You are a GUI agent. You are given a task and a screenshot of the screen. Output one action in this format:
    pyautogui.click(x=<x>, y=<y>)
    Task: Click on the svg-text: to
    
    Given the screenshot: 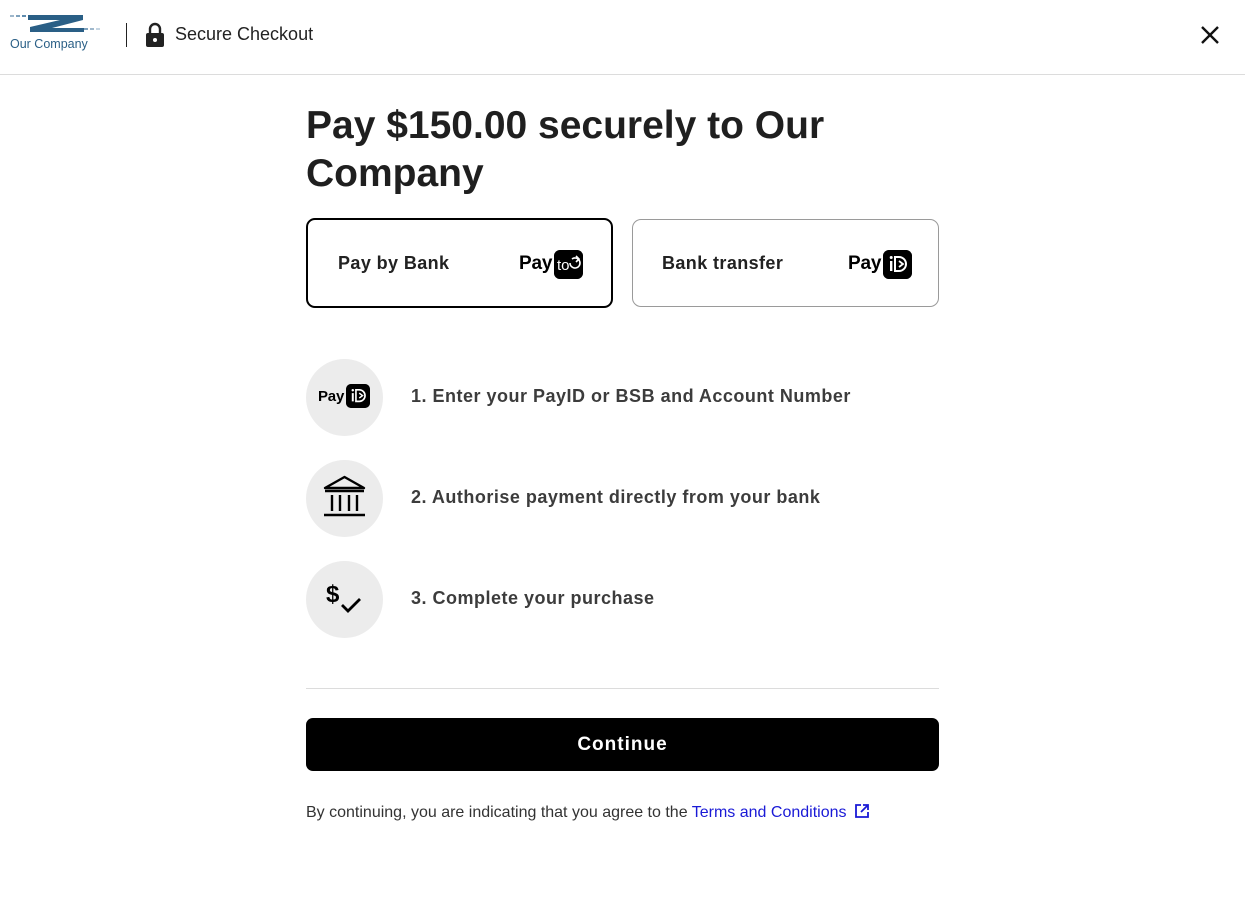 What is the action you would take?
    pyautogui.click(x=563, y=265)
    